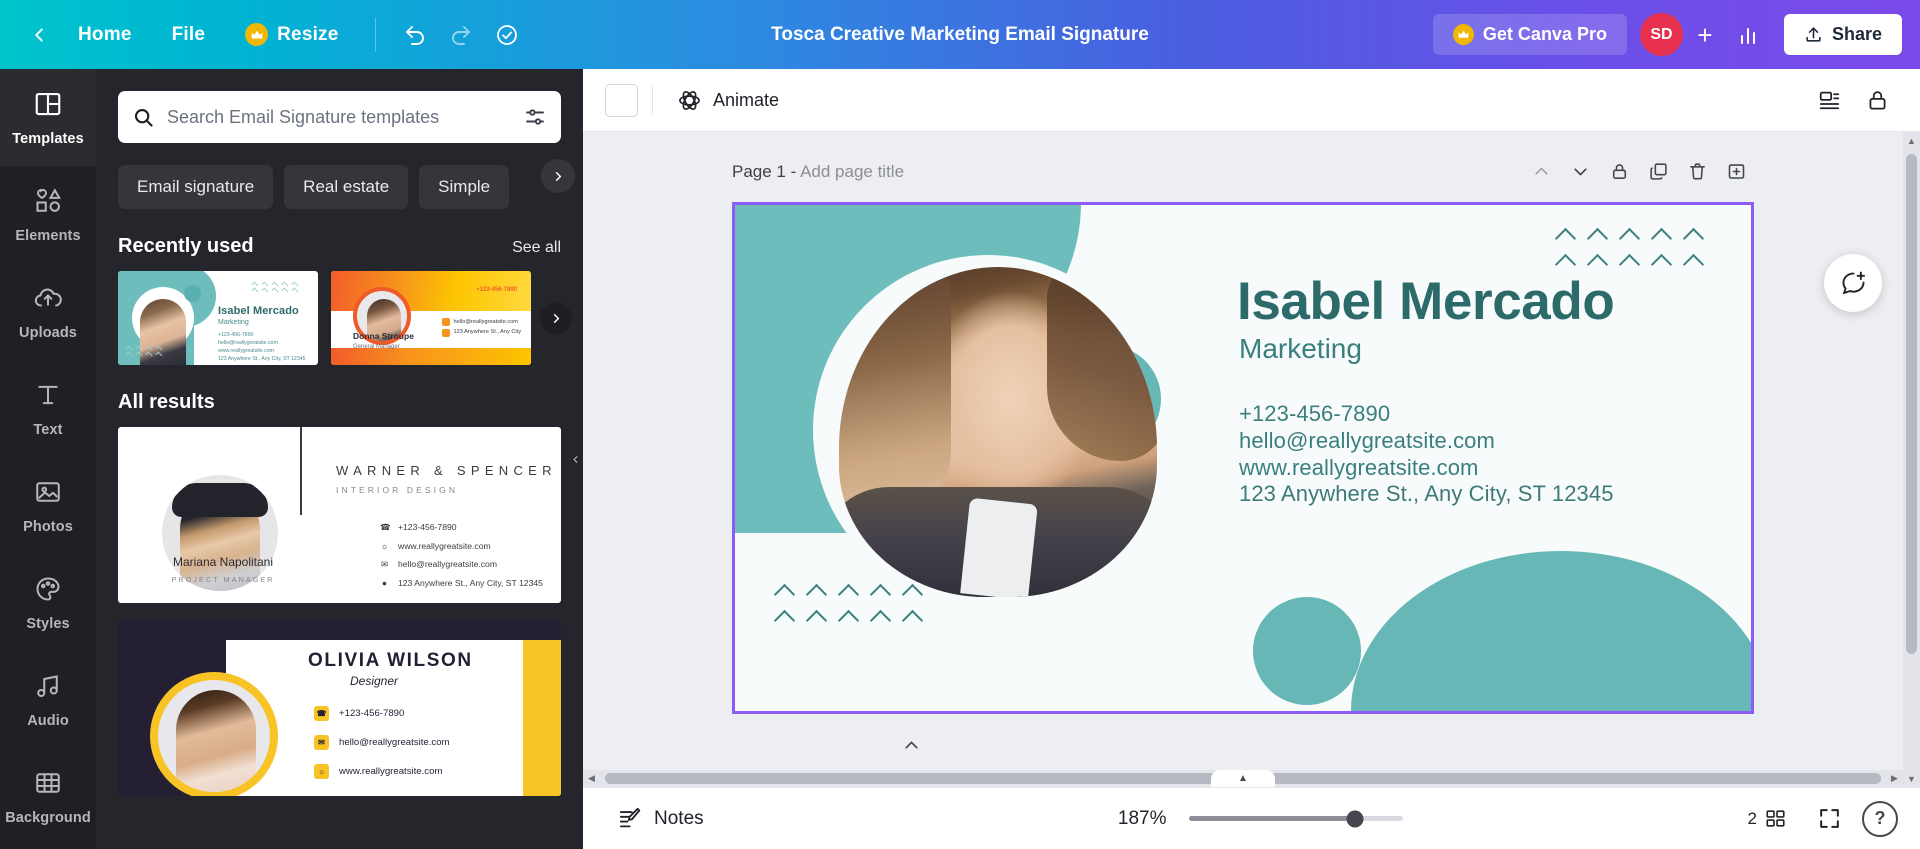 This screenshot has width=1920, height=849. I want to click on help-button: ?, so click(1880, 818).